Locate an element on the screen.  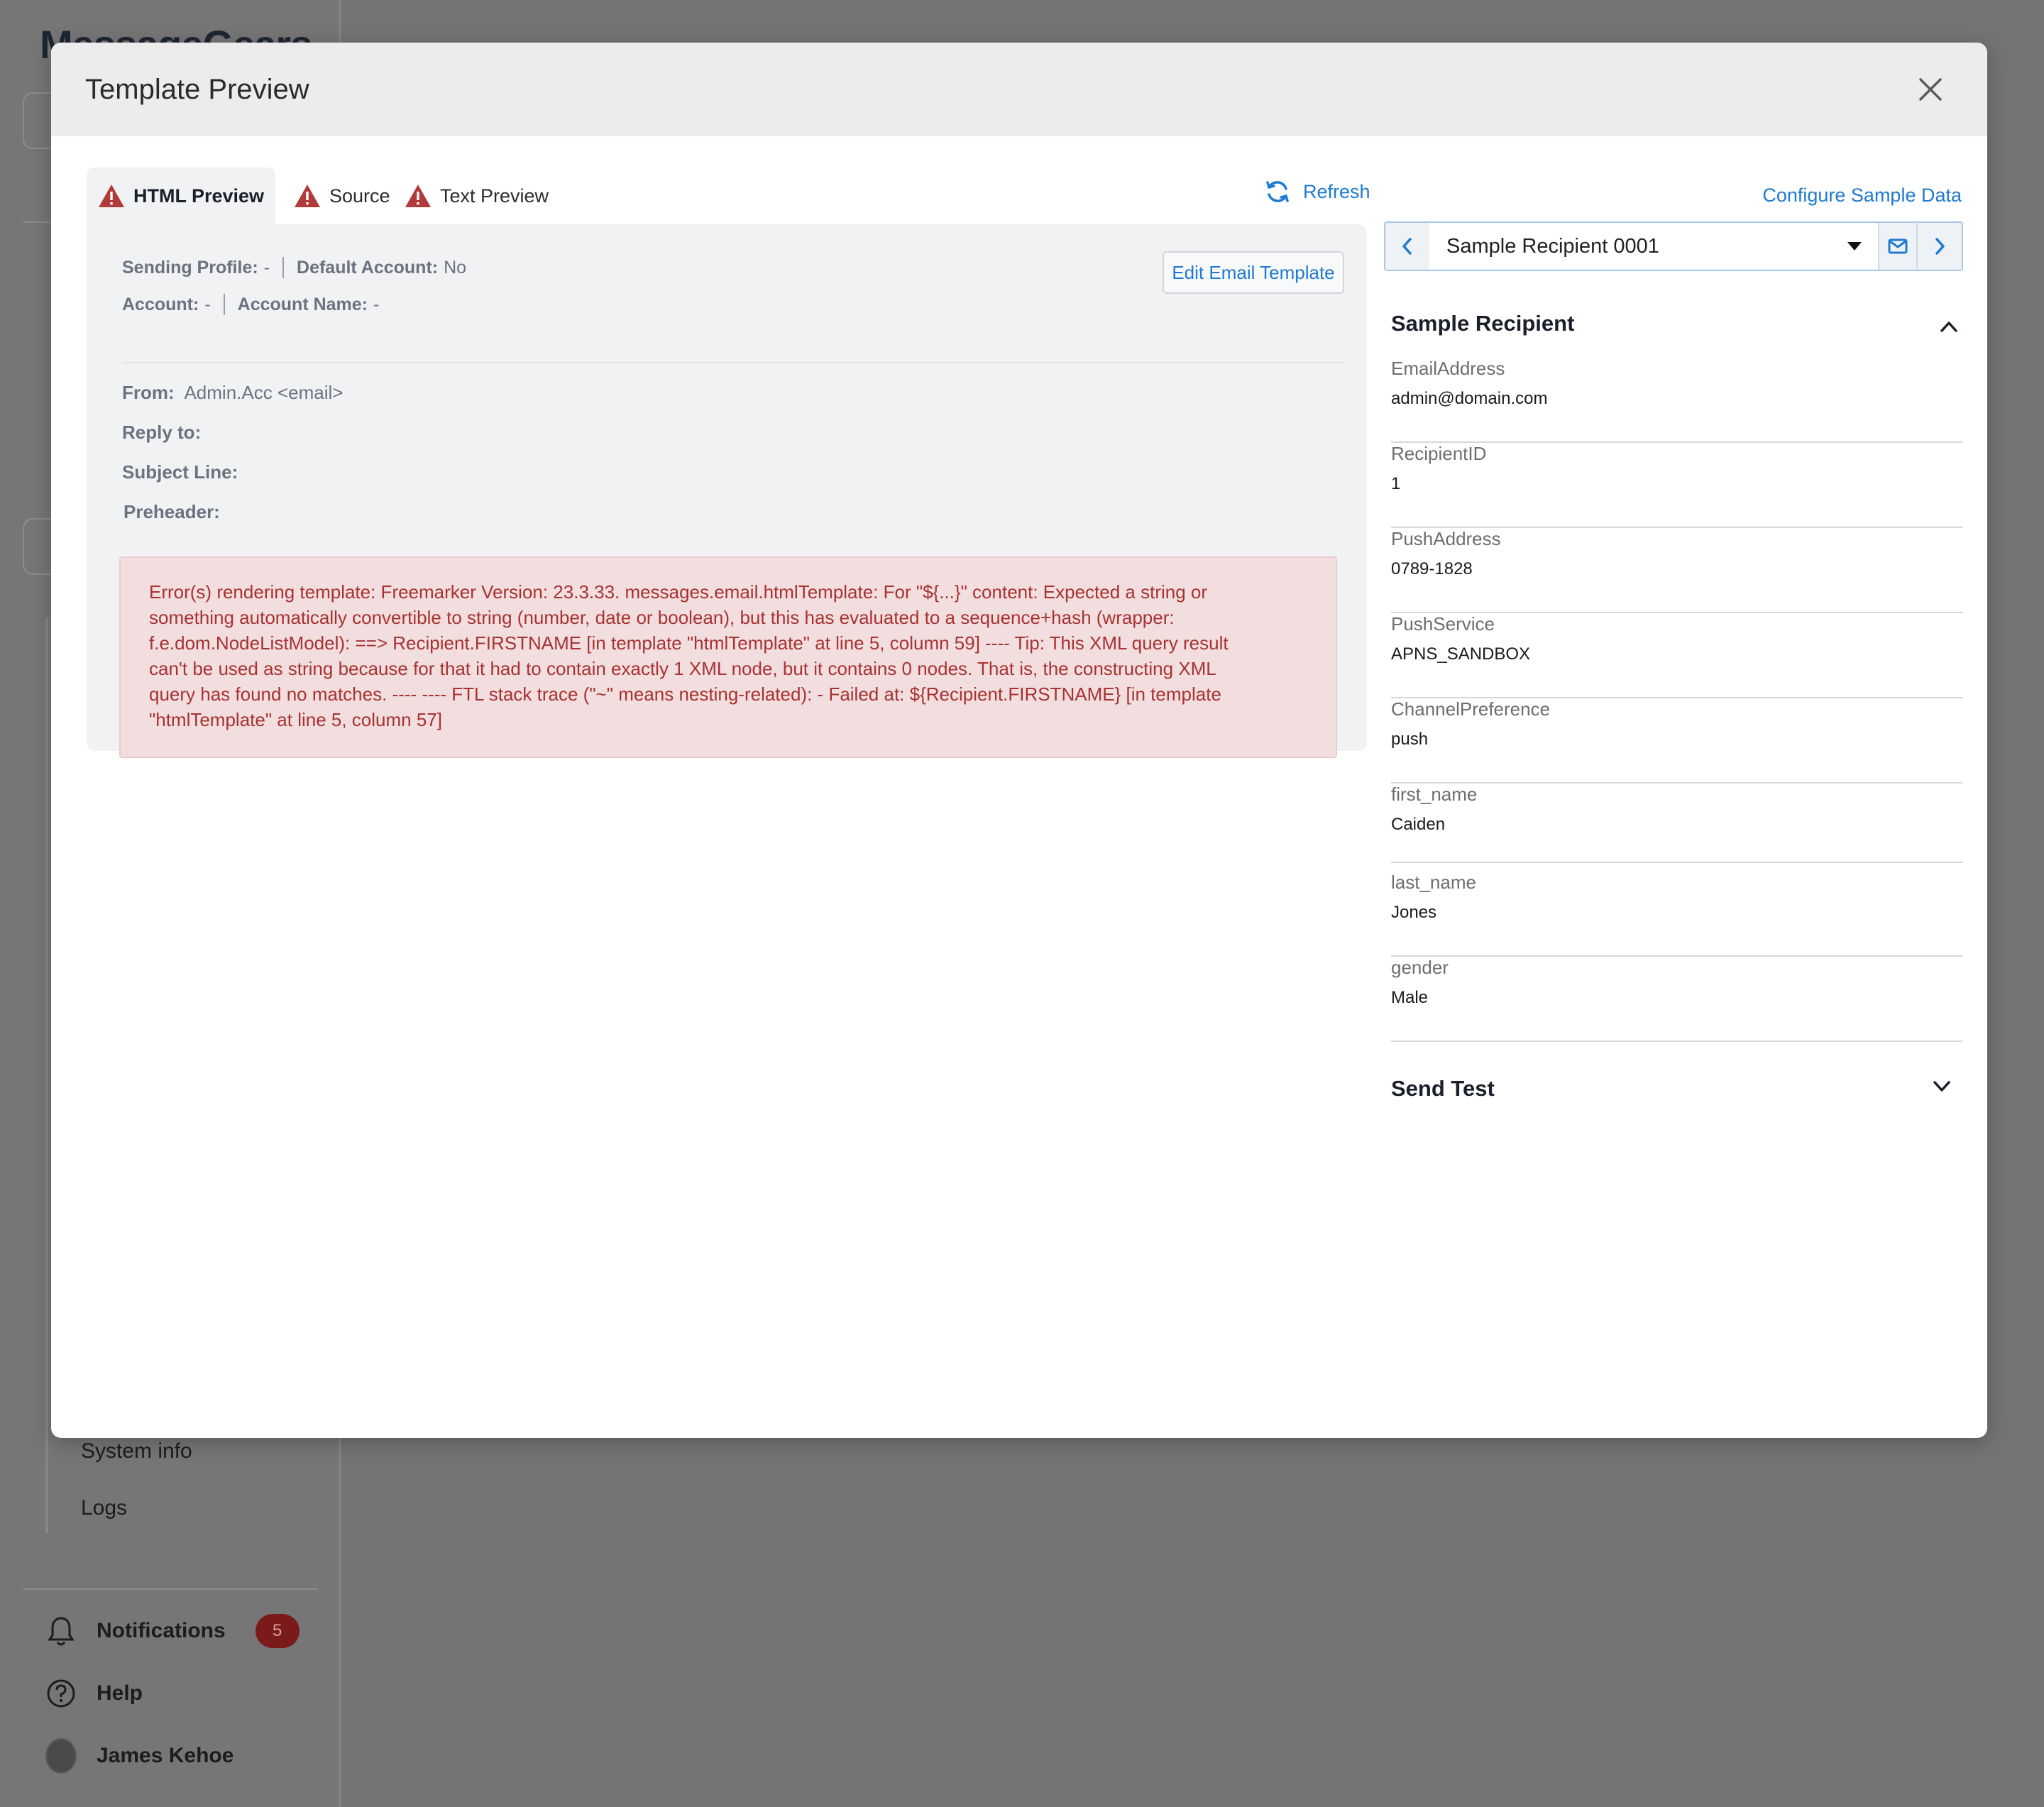
meta-row-1: Sending Profile: - Default Account: No is located at coordinates (294, 267).